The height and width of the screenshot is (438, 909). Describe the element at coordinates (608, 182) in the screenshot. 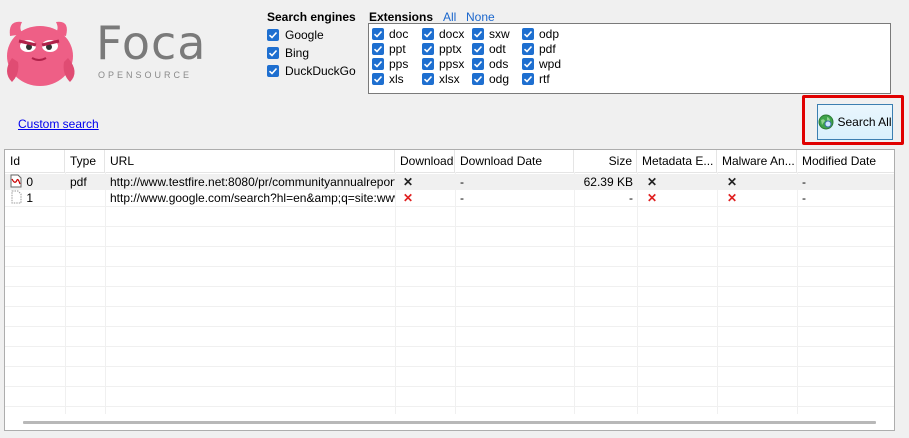

I see `row-size: 62.39 KB` at that location.